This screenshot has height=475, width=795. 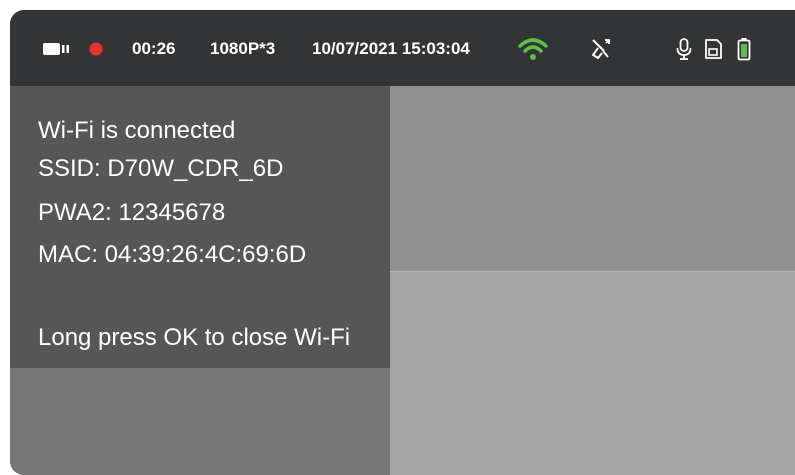 I want to click on microphone-icon, so click(x=684, y=49).